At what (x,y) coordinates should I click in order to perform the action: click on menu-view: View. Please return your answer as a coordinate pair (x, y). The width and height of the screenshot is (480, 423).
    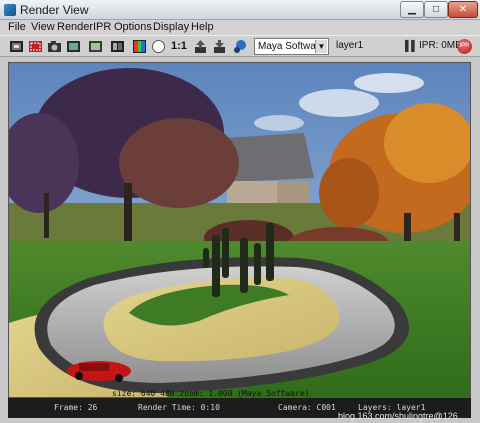
    Looking at the image, I should click on (43, 27).